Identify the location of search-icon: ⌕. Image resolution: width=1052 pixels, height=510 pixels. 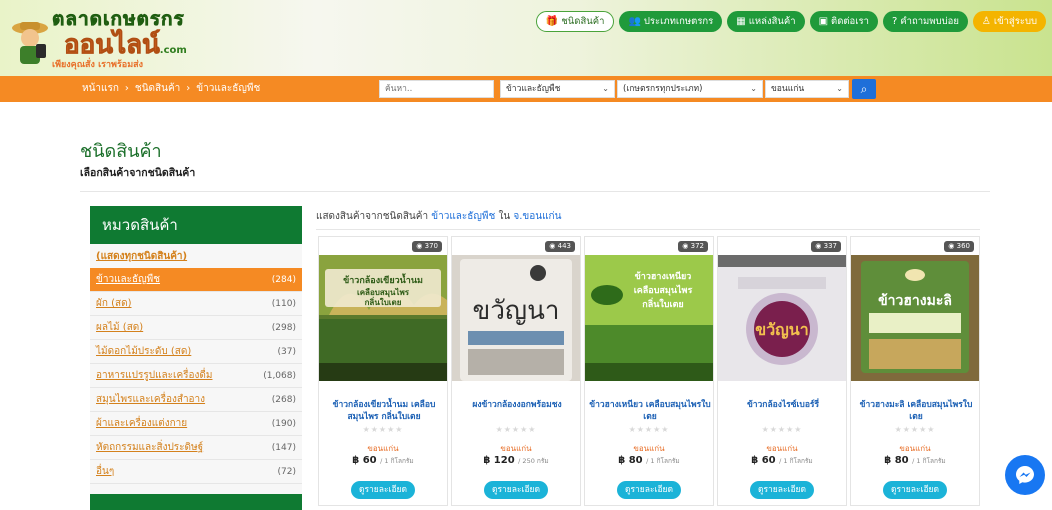
(864, 89).